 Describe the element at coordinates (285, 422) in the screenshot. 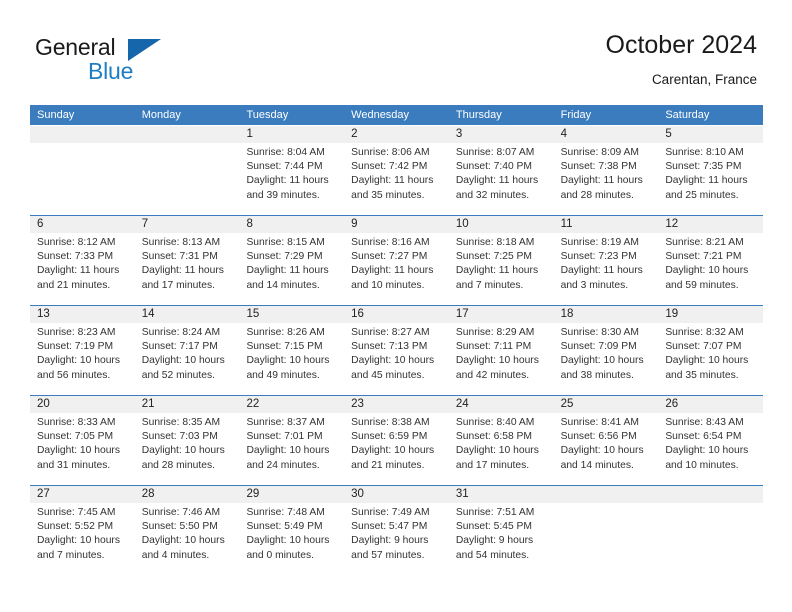

I see `sunrise-text: Sunrise: 8:37 AM` at that location.